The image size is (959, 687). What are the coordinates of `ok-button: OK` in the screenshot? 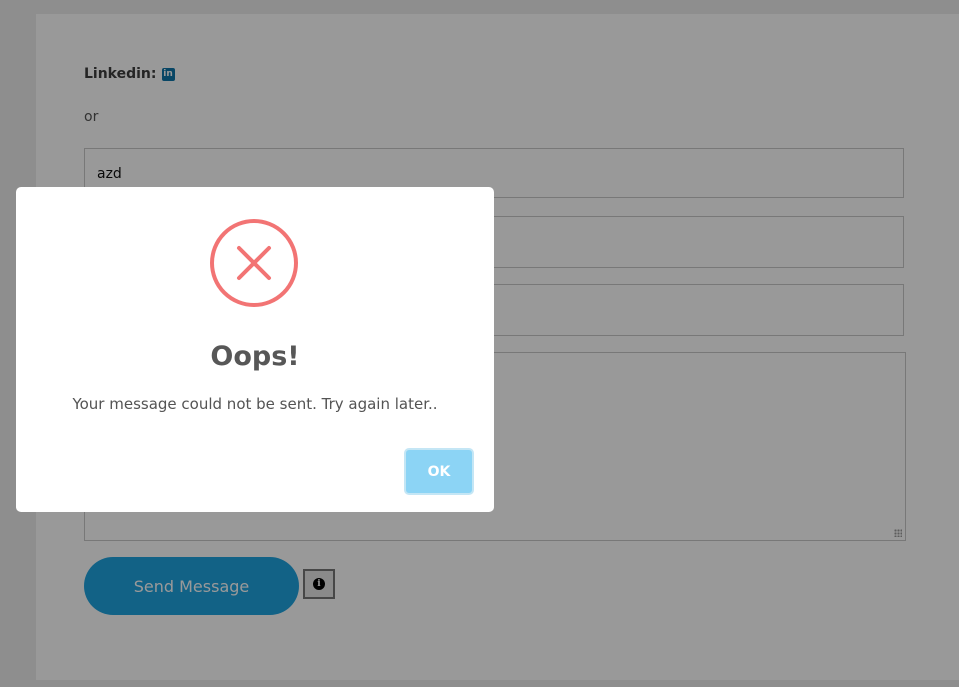 It's located at (439, 471).